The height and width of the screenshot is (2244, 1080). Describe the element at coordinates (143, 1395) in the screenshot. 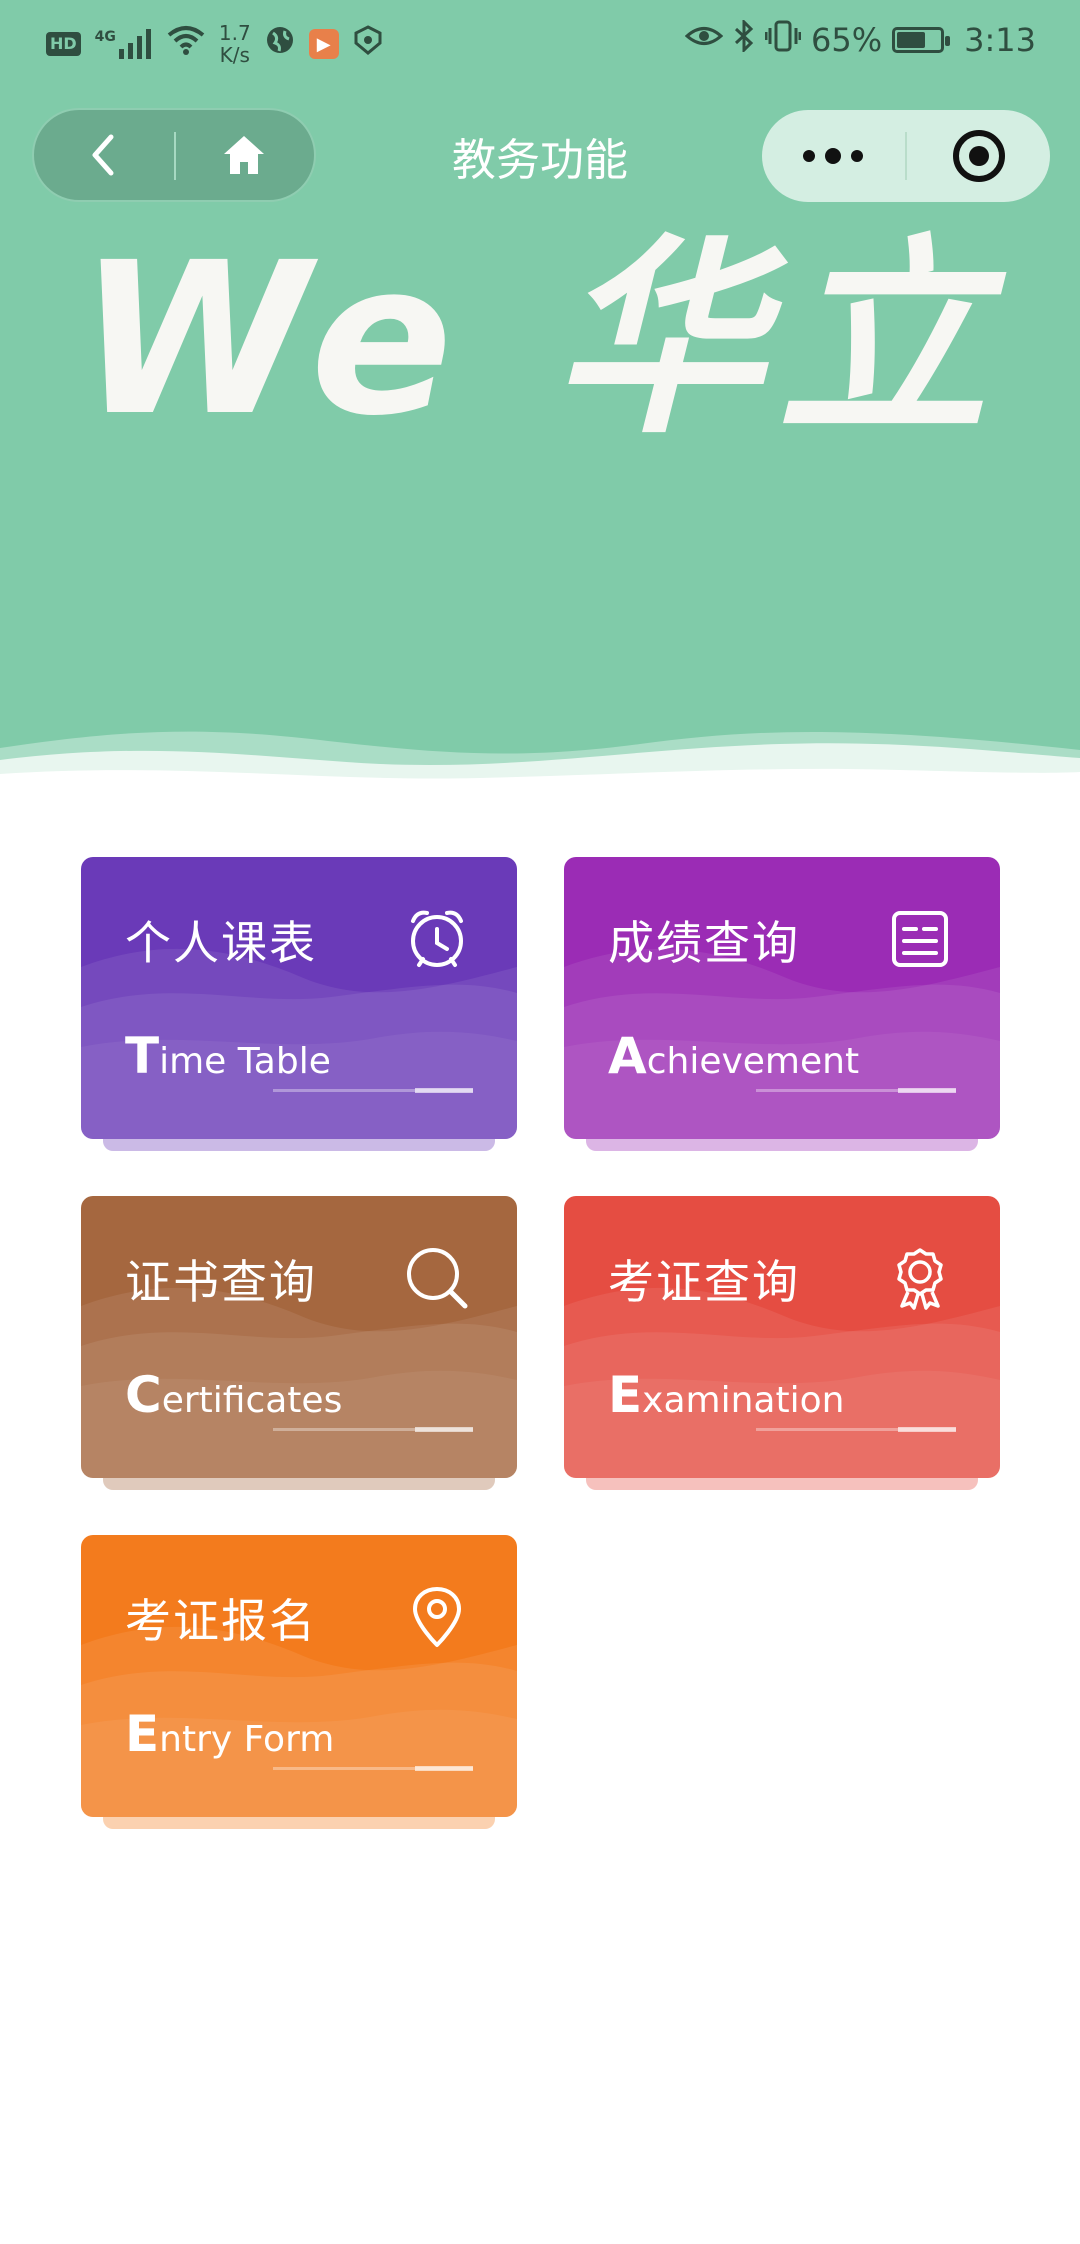

I see `card-subtitle-initial: C` at that location.